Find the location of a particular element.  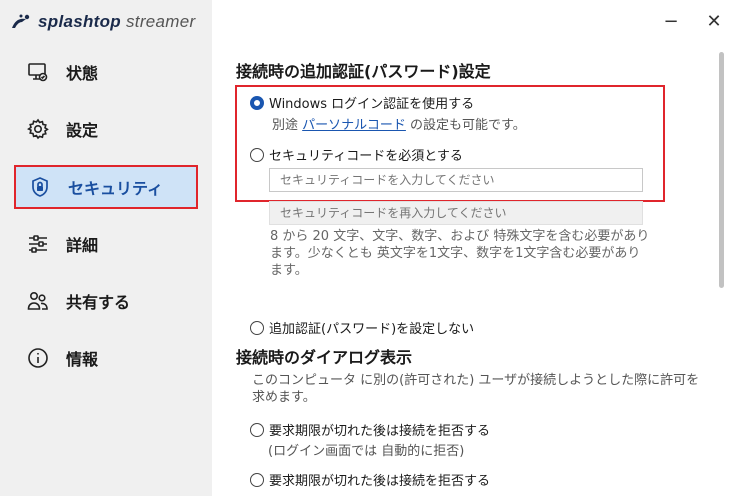

radio-reject-after-timeout: 要求期限が切れた後は接続を拒否する is located at coordinates (370, 429).